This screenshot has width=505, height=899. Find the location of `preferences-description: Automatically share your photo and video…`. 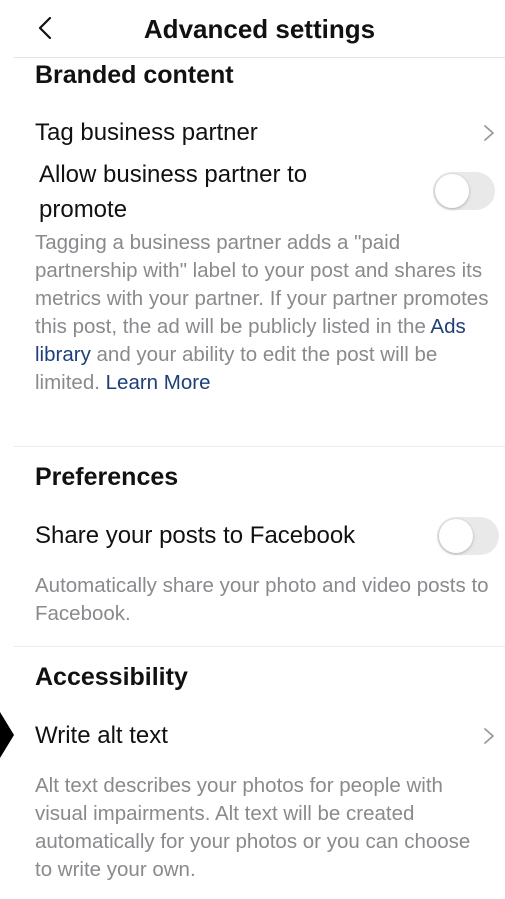

preferences-description: Automatically share your photo and video… is located at coordinates (262, 599).